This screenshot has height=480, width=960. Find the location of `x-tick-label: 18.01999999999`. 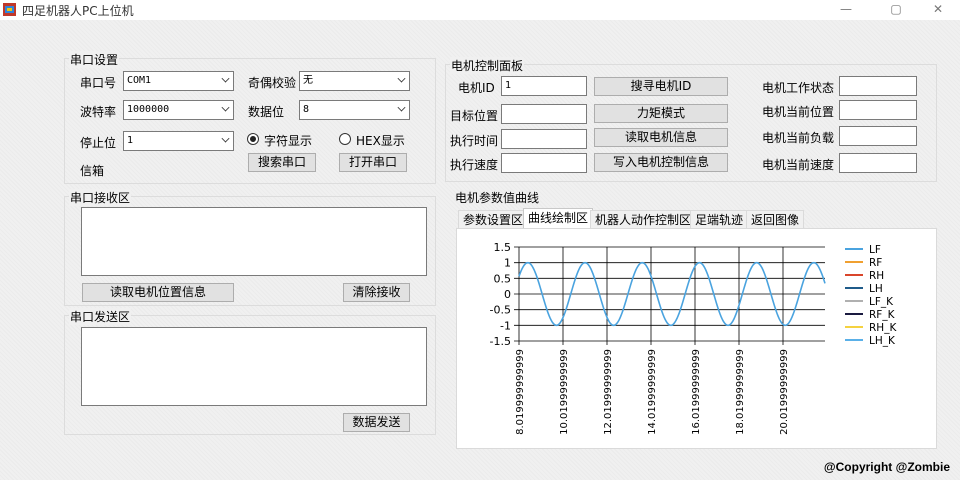

x-tick-label: 18.01999999999 is located at coordinates (740, 392).